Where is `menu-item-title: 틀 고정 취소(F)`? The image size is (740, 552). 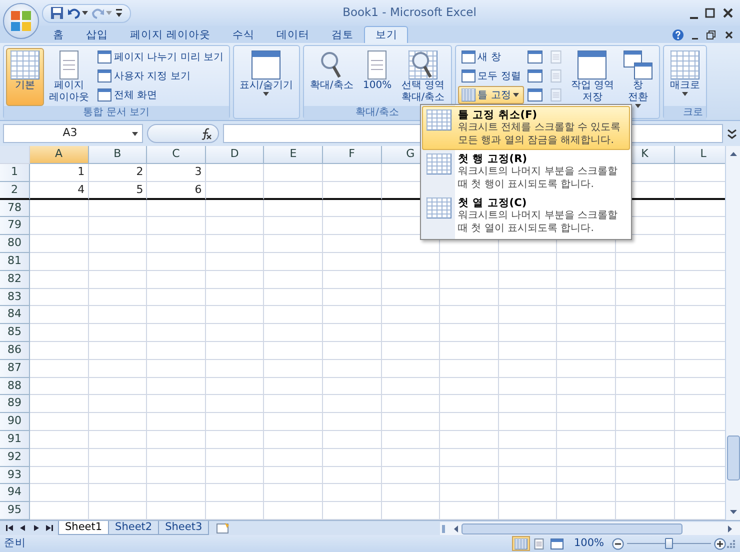 menu-item-title: 틀 고정 취소(F) is located at coordinates (498, 115).